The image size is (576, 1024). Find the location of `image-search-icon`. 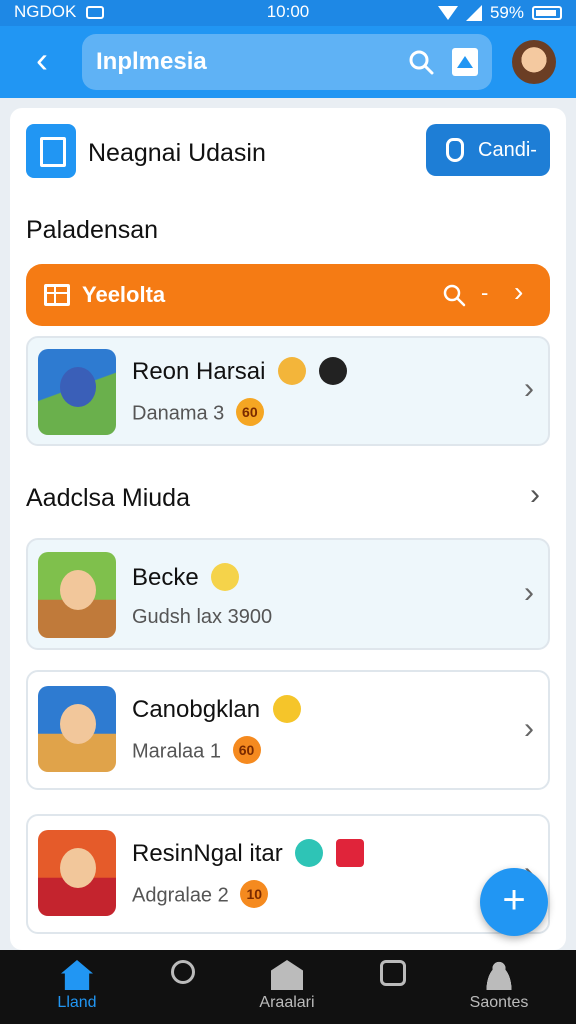

image-search-icon is located at coordinates (465, 62).